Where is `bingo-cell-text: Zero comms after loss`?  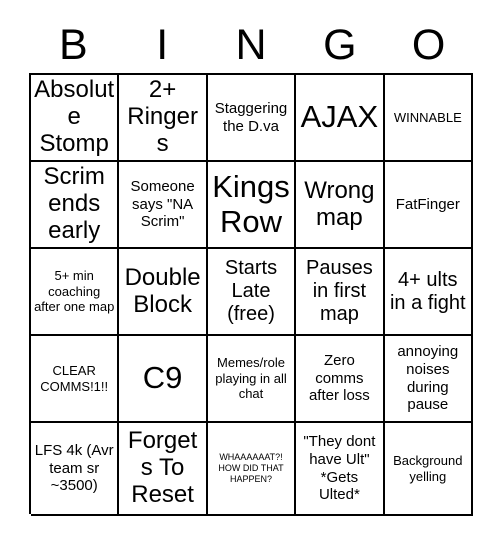
bingo-cell-text: Zero comms after loss is located at coordinates (339, 378).